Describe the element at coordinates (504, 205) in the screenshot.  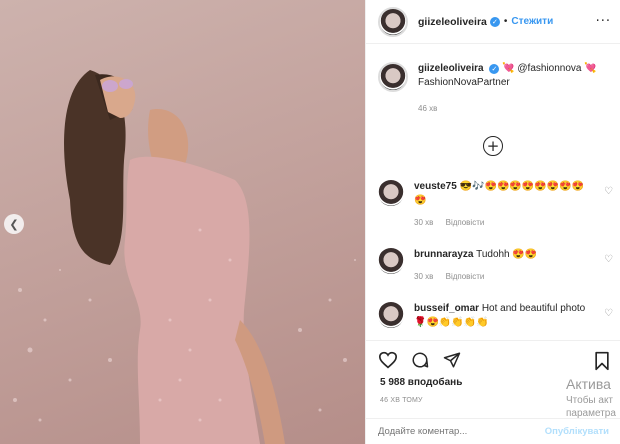
I see `comment-body: veuste75 😎🎶😍😍😍😍😍😍😍😍😍 30 хв Відповісти` at that location.